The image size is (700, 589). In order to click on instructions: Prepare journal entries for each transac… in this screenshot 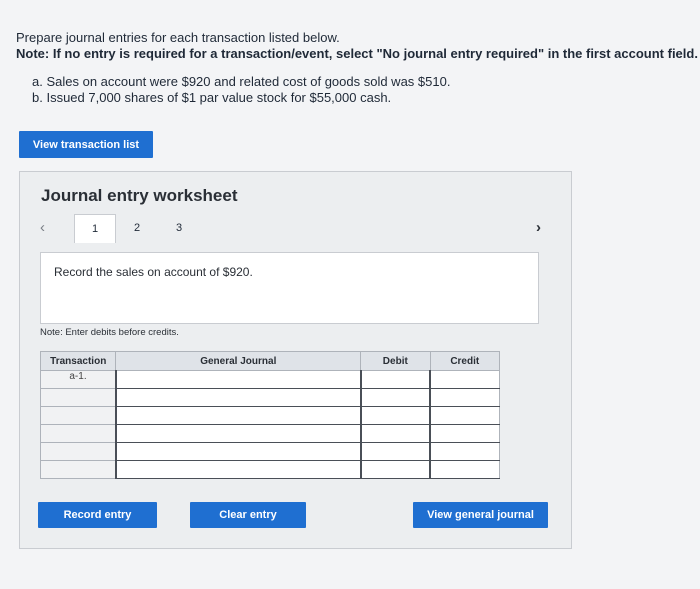, I will do `click(357, 46)`.